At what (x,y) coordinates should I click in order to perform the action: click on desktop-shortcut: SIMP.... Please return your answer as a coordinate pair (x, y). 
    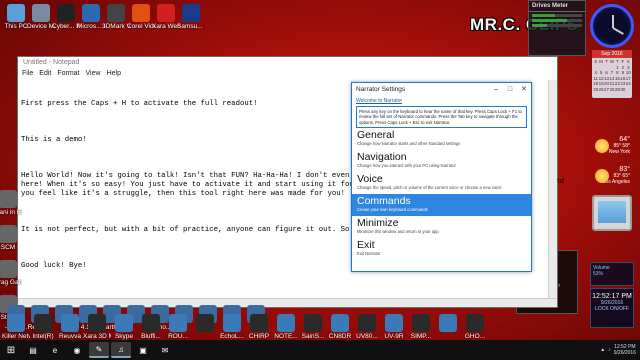
    Looking at the image, I should click on (421, 327).